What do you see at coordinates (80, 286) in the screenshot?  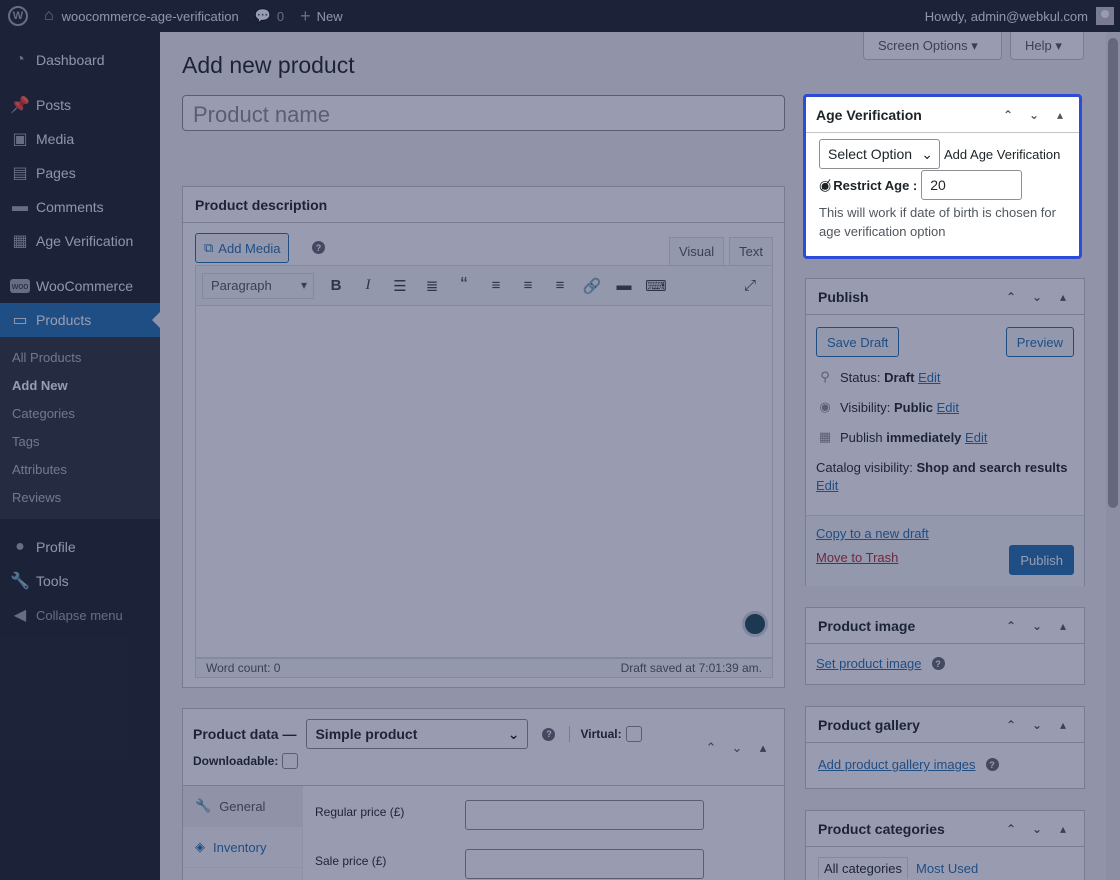 I see `menu-woocommerce: woo WooCommerce` at bounding box center [80, 286].